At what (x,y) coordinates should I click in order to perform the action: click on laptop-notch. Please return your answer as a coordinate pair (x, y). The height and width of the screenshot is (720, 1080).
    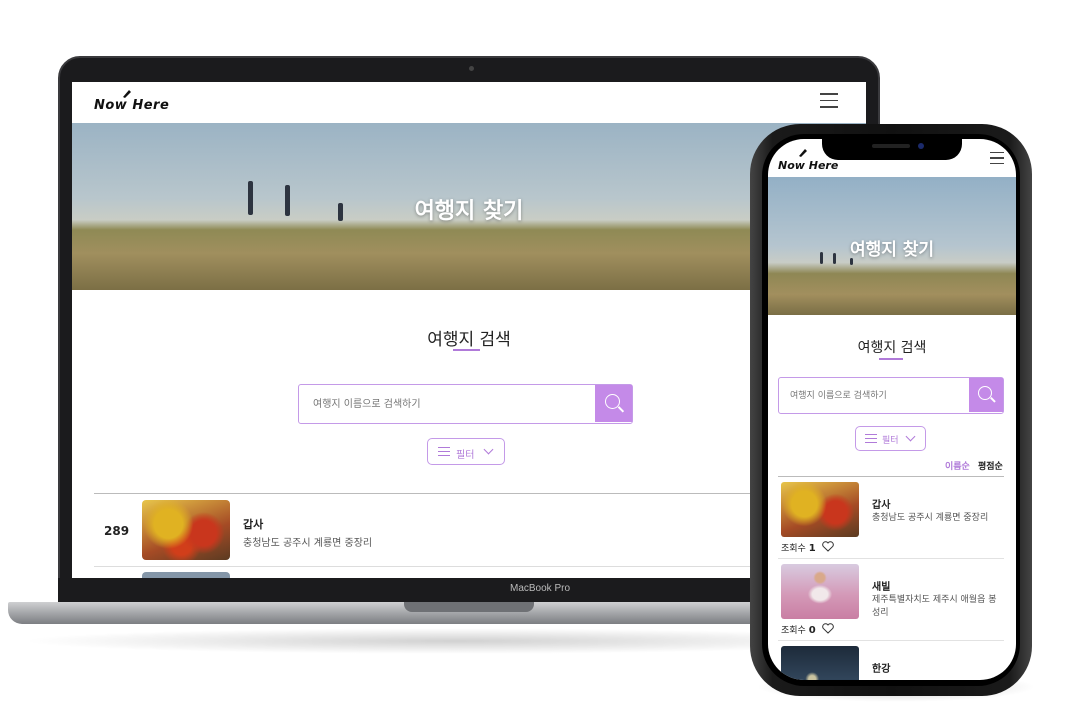
    Looking at the image, I should click on (469, 607).